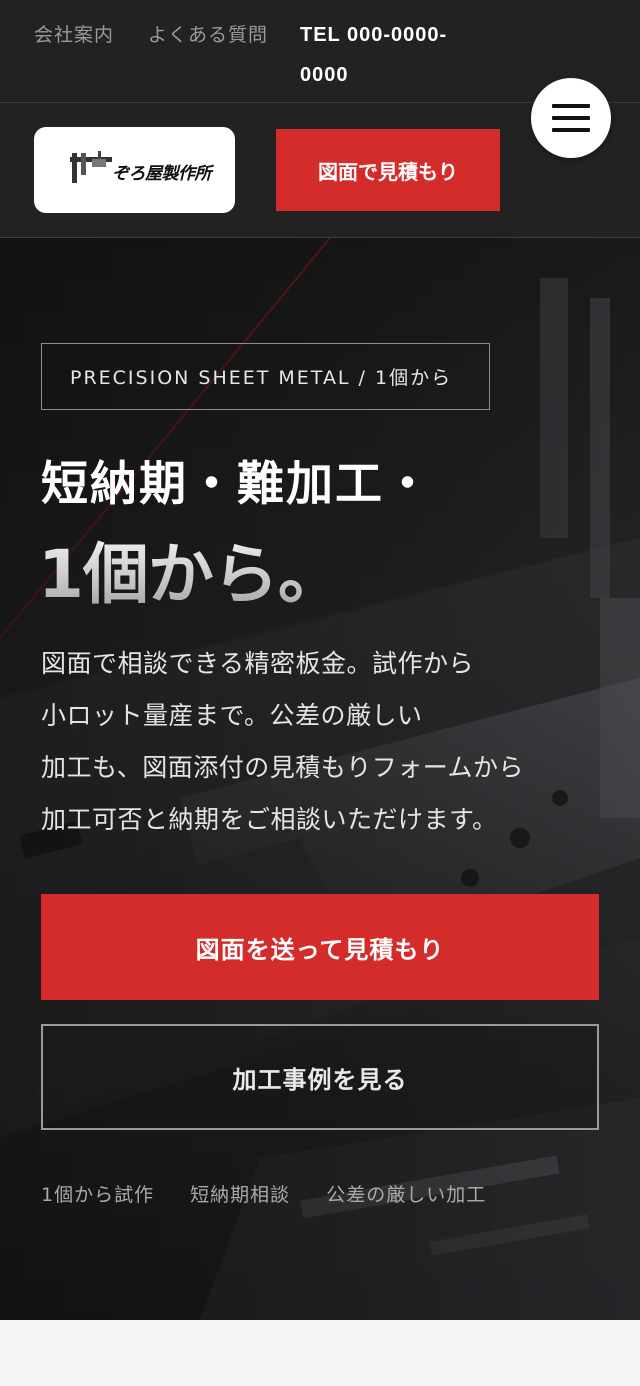 The height and width of the screenshot is (1386, 640). Describe the element at coordinates (240, 1195) in the screenshot. I see `feature-tag: 短納期相談` at that location.